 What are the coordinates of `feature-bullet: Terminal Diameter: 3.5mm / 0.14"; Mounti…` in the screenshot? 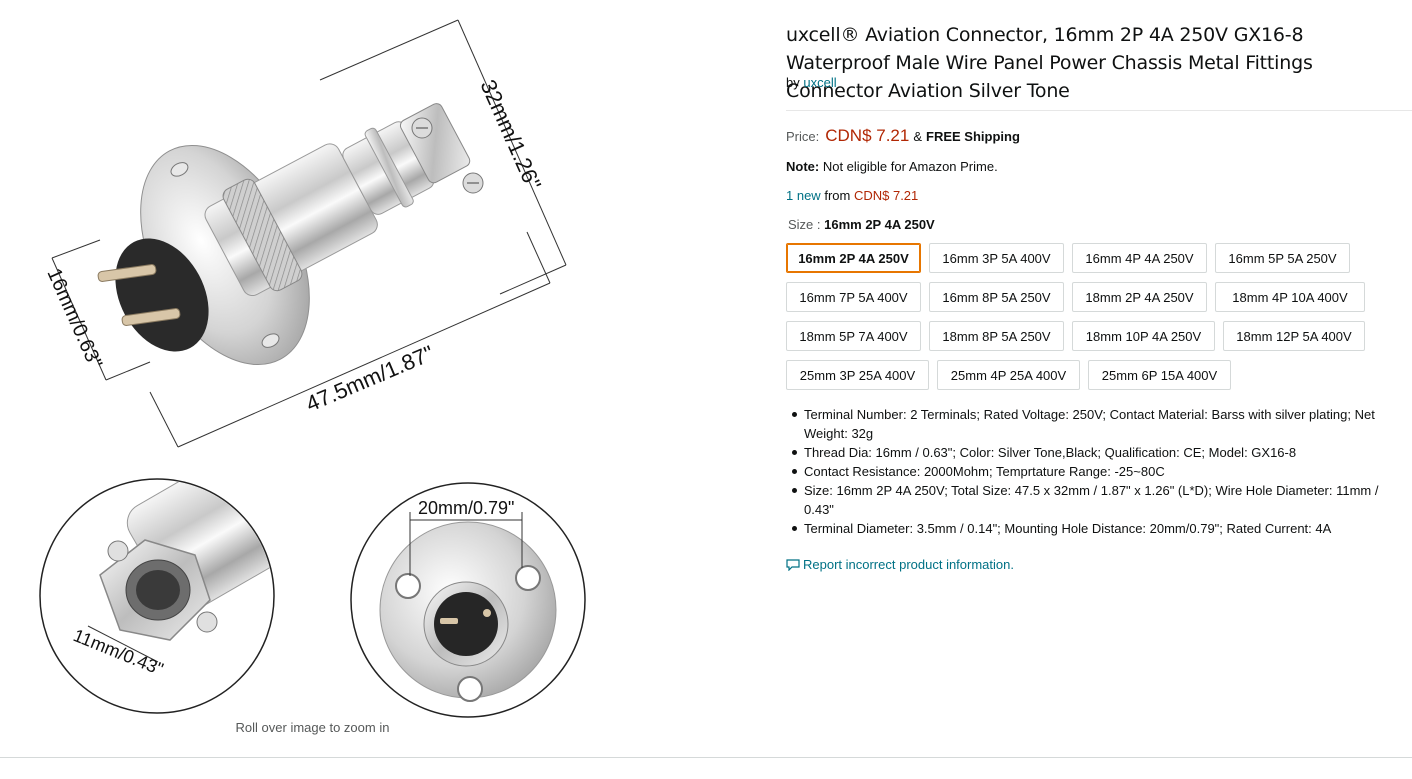 It's located at (1096, 528).